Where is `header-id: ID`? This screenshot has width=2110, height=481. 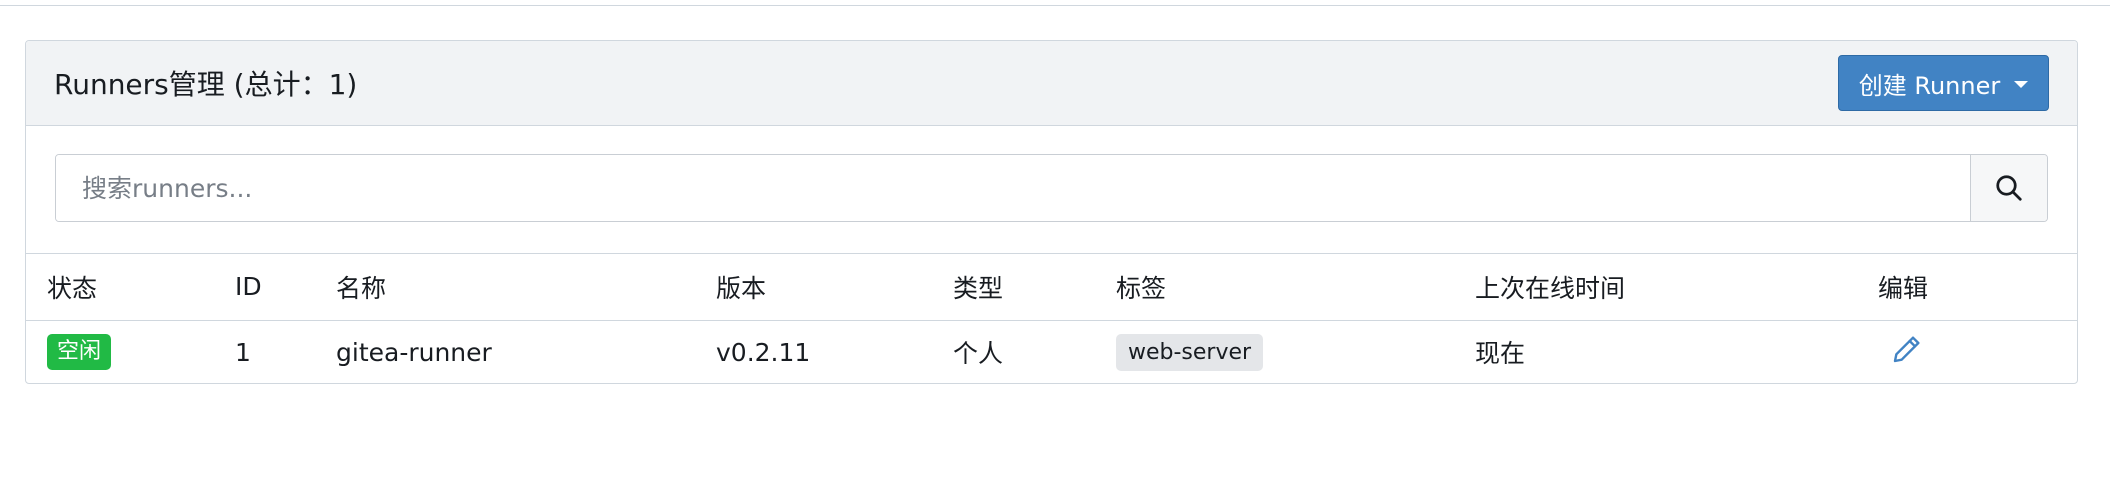
header-id: ID is located at coordinates (285, 287).